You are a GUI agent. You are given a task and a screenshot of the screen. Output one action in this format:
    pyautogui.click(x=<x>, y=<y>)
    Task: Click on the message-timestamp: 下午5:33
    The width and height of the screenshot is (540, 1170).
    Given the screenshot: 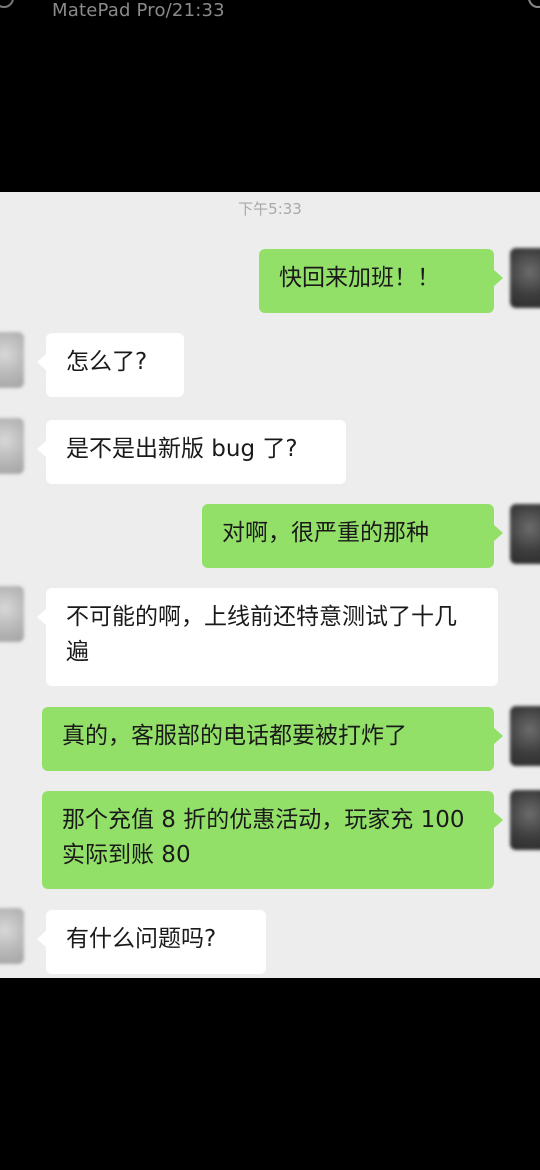 What is the action you would take?
    pyautogui.click(x=270, y=209)
    